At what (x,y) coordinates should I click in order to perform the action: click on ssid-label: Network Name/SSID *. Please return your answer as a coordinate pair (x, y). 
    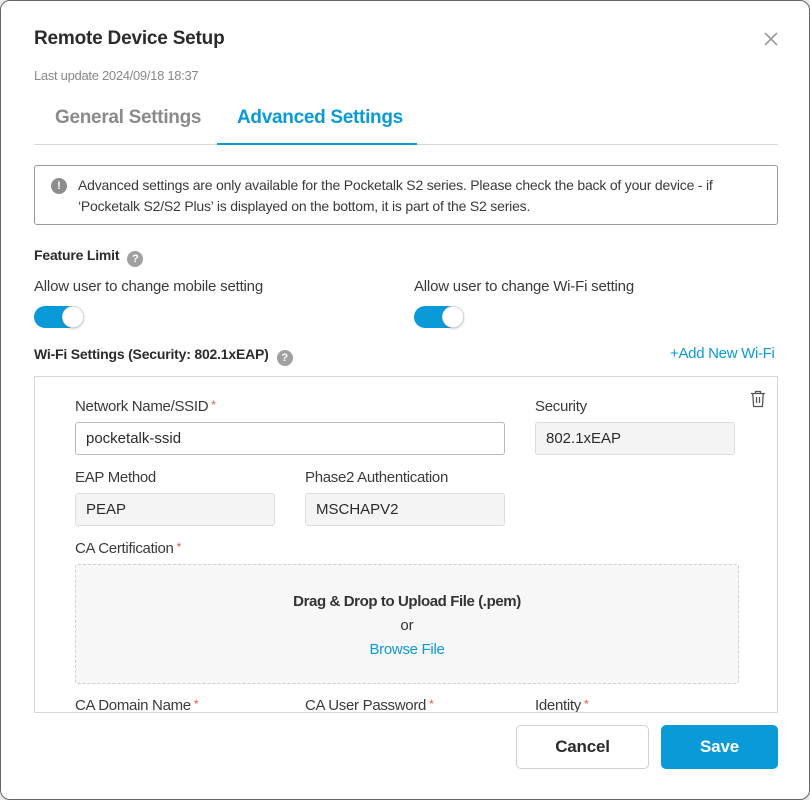
    Looking at the image, I should click on (145, 406).